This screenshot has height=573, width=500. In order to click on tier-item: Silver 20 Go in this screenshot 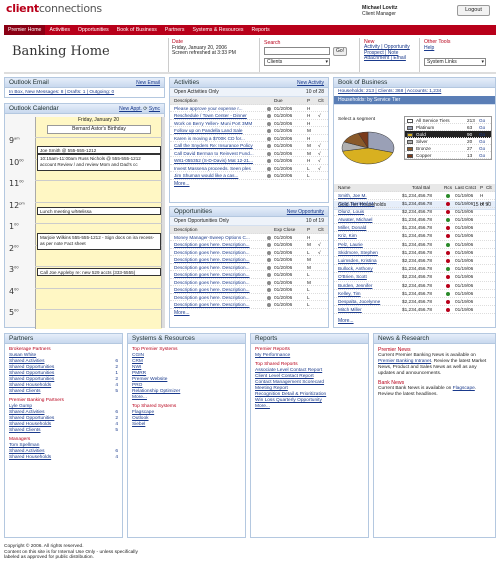, I will do `click(448, 141)`.